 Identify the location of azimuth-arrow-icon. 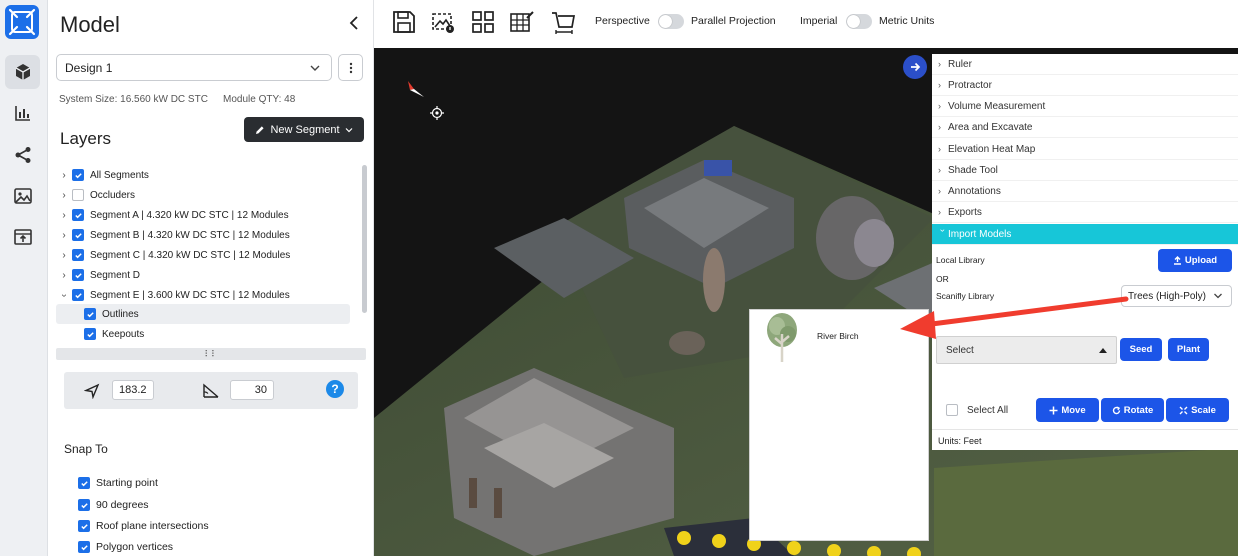
(92, 391).